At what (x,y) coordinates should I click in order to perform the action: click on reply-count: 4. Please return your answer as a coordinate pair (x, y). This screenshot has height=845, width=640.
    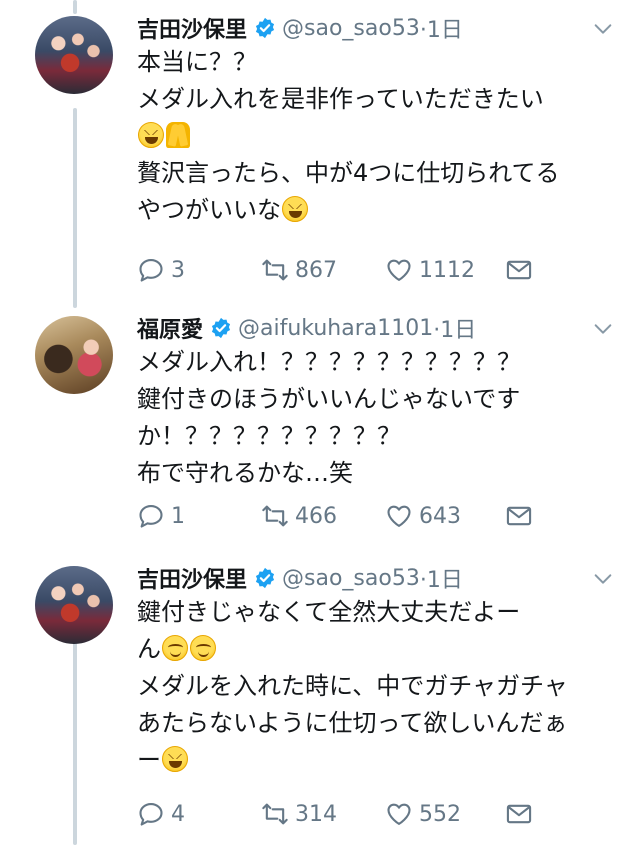
    Looking at the image, I should click on (178, 814).